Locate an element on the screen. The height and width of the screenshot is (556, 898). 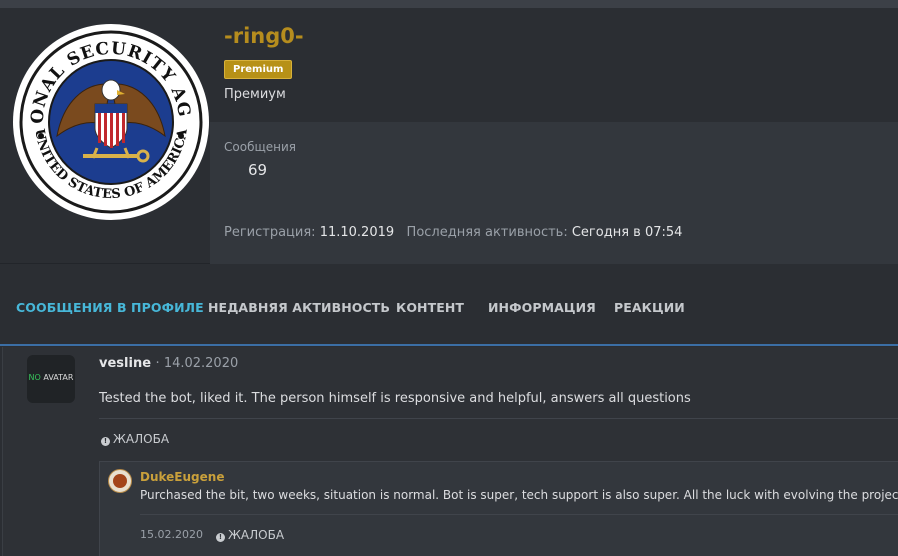
comment-date: 15.02.2020 is located at coordinates (171, 534).